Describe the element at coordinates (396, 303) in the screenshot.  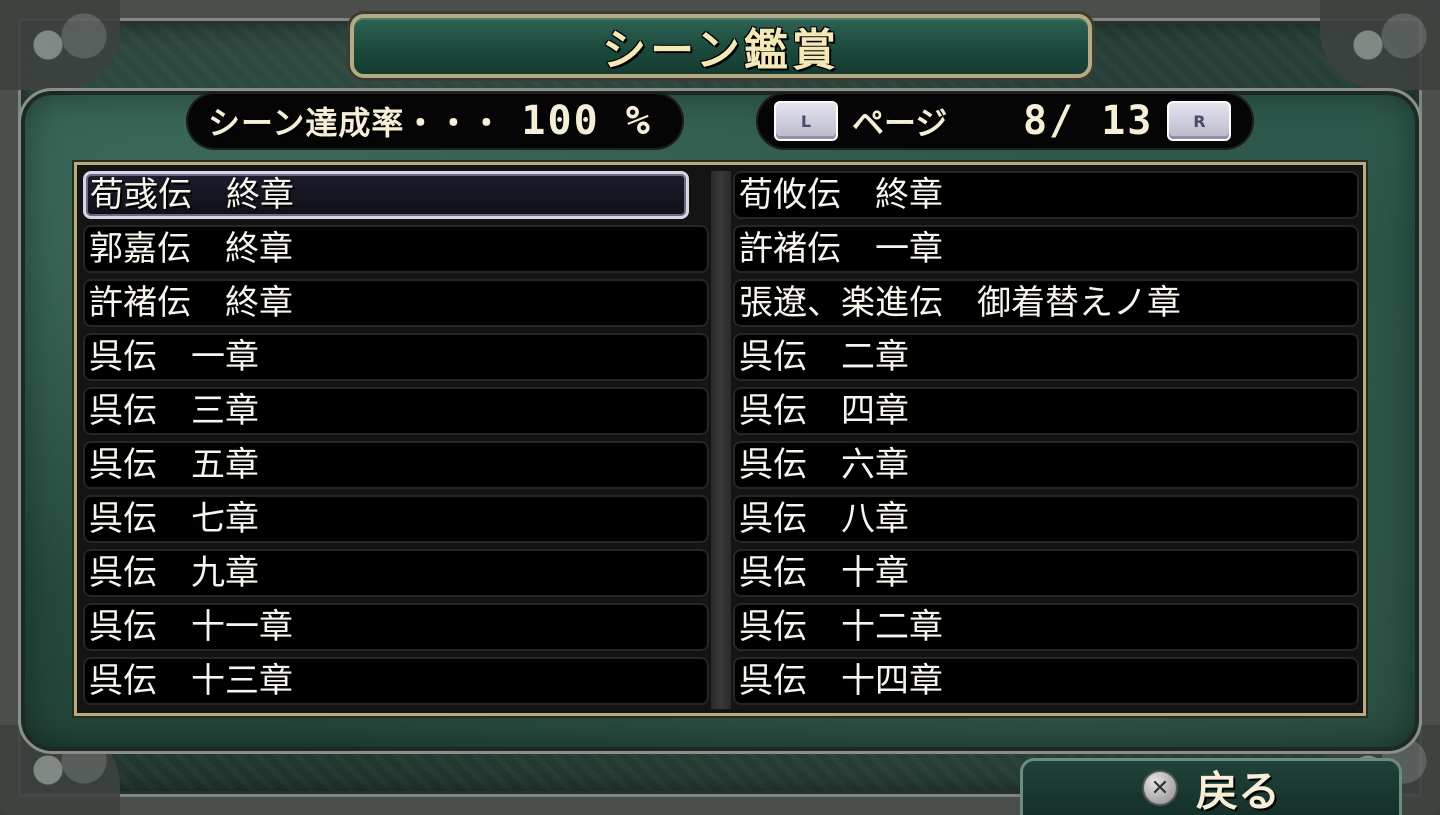
I see `scene-item: 許褚伝 終章` at that location.